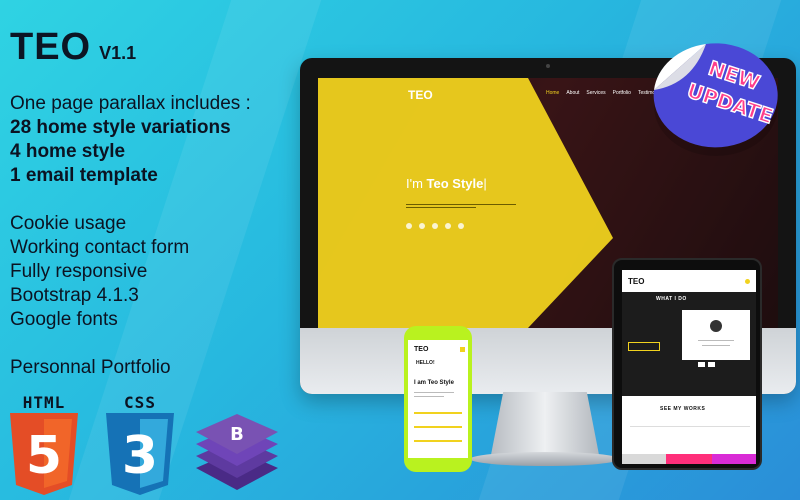  I want to click on monitor-stand-base, so click(545, 459).